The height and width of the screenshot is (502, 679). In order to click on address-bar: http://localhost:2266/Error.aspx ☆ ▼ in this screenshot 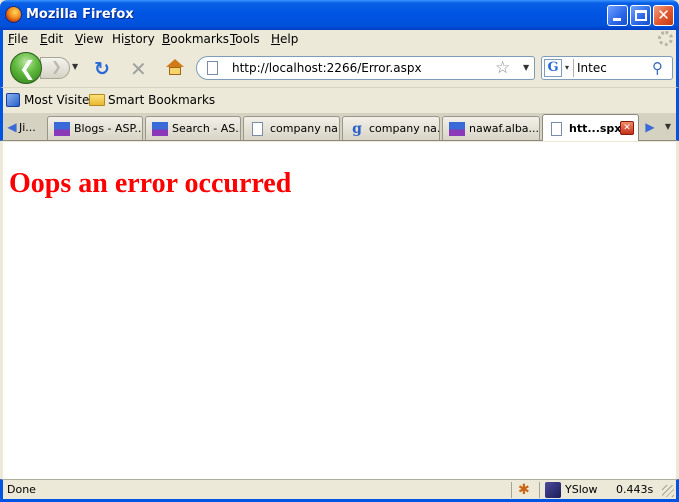, I will do `click(365, 68)`.